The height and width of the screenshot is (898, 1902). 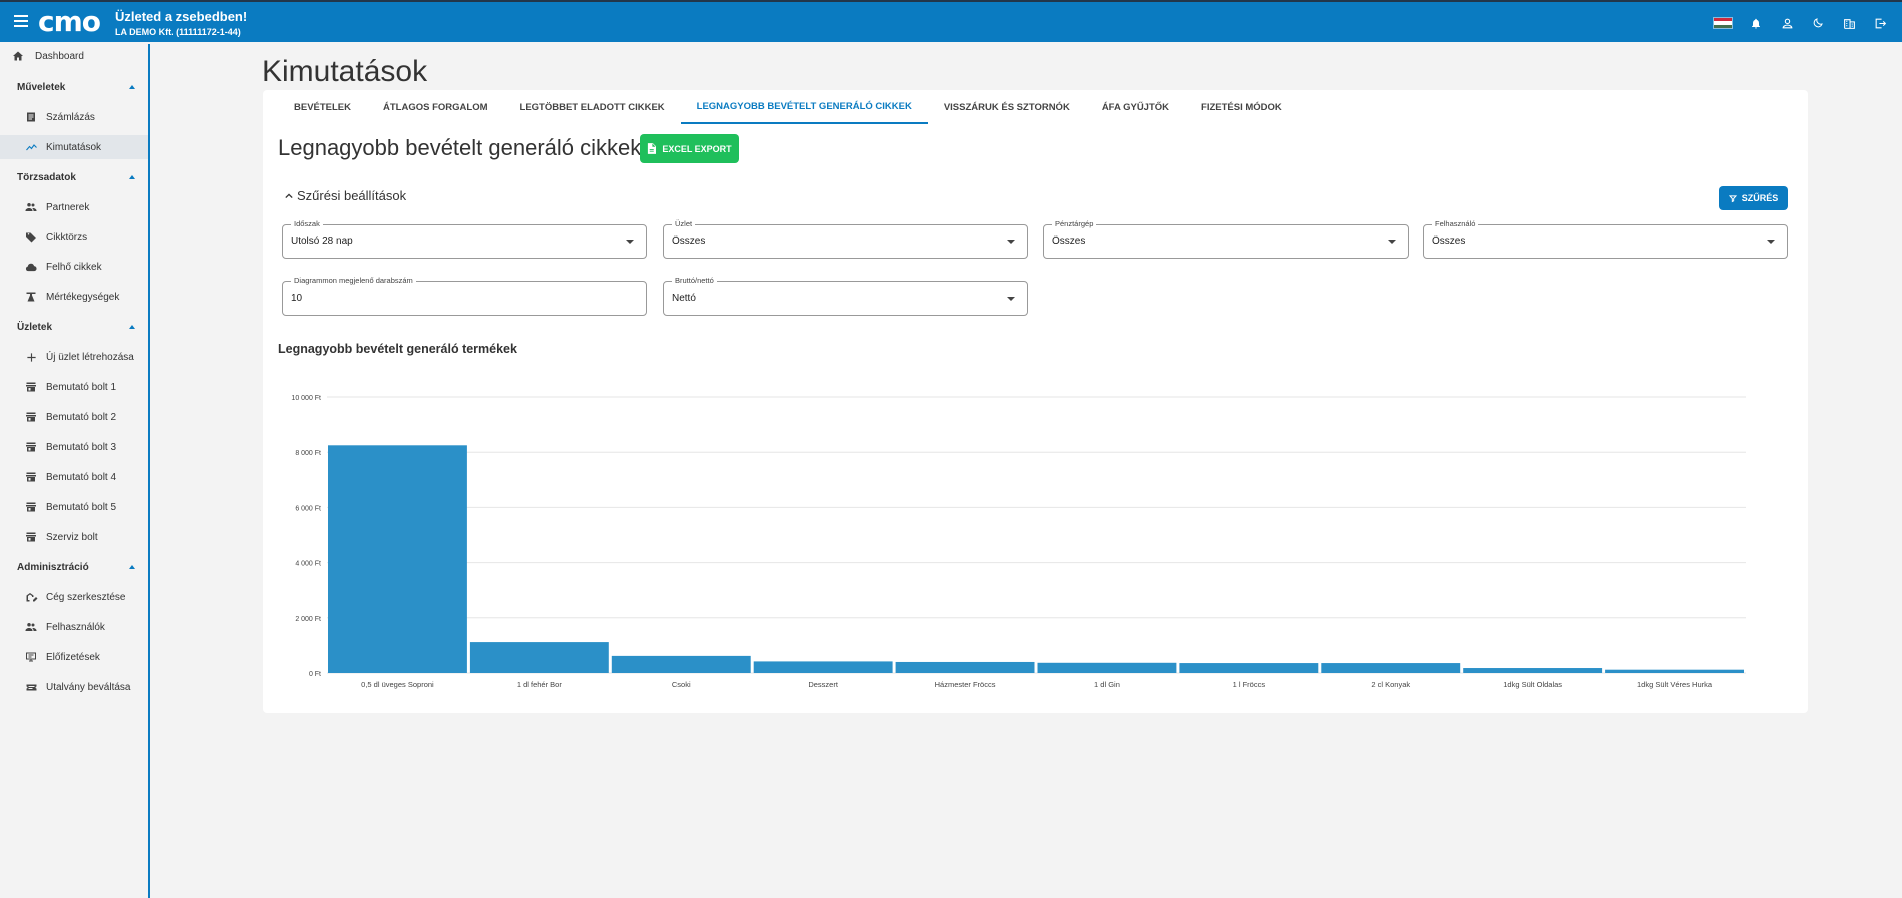 I want to click on sidebar-section-uzletek: Üzletek, so click(x=74, y=327).